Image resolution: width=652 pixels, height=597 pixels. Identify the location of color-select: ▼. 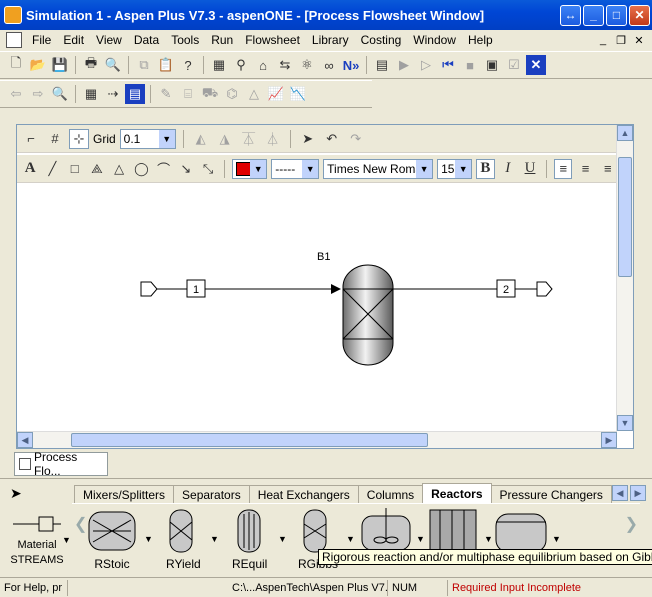
(250, 168).